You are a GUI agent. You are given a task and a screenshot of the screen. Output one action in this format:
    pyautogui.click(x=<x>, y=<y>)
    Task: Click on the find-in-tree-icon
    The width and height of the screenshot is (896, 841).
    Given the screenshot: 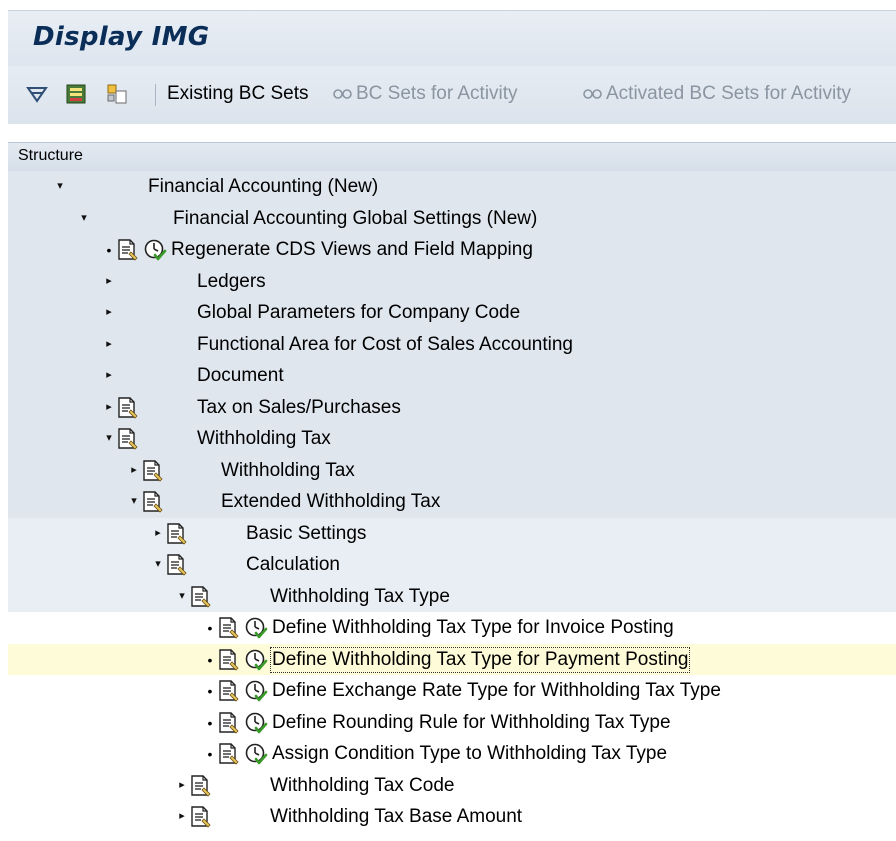 What is the action you would take?
    pyautogui.click(x=76, y=94)
    